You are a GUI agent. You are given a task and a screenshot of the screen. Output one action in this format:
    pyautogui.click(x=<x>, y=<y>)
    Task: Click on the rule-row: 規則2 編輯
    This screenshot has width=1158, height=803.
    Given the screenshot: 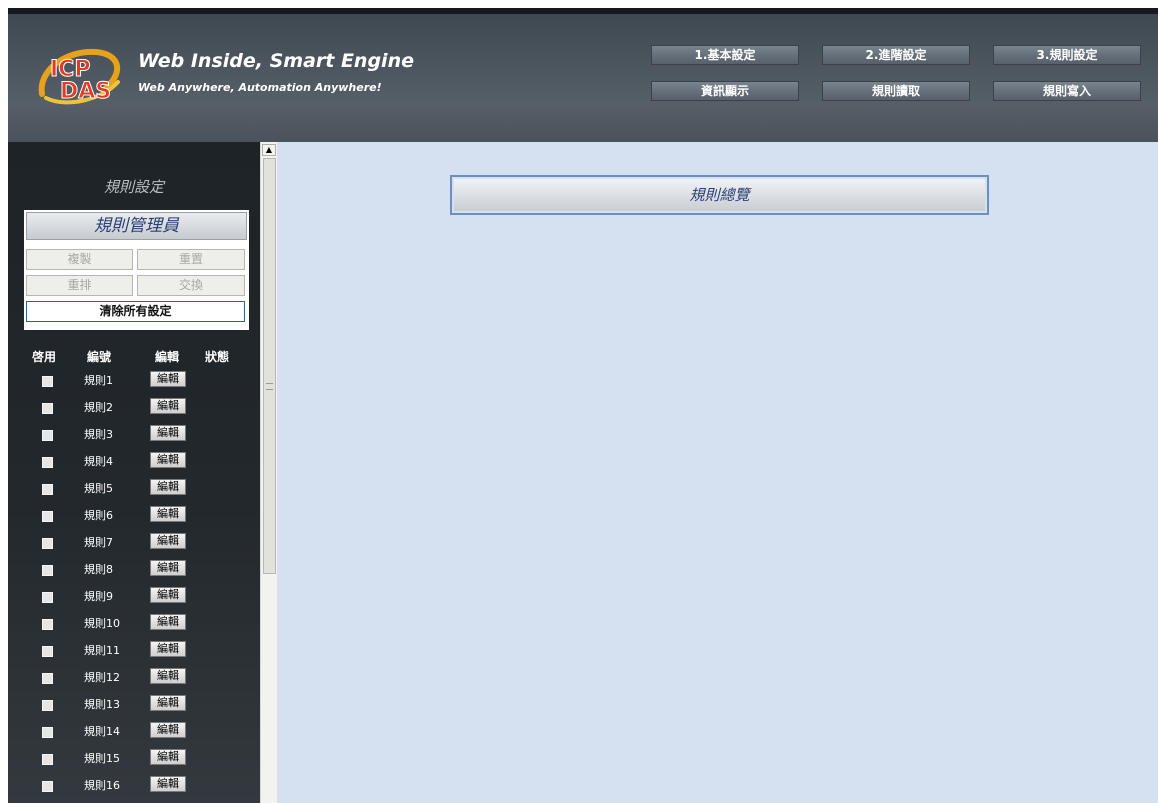 What is the action you would take?
    pyautogui.click(x=134, y=410)
    